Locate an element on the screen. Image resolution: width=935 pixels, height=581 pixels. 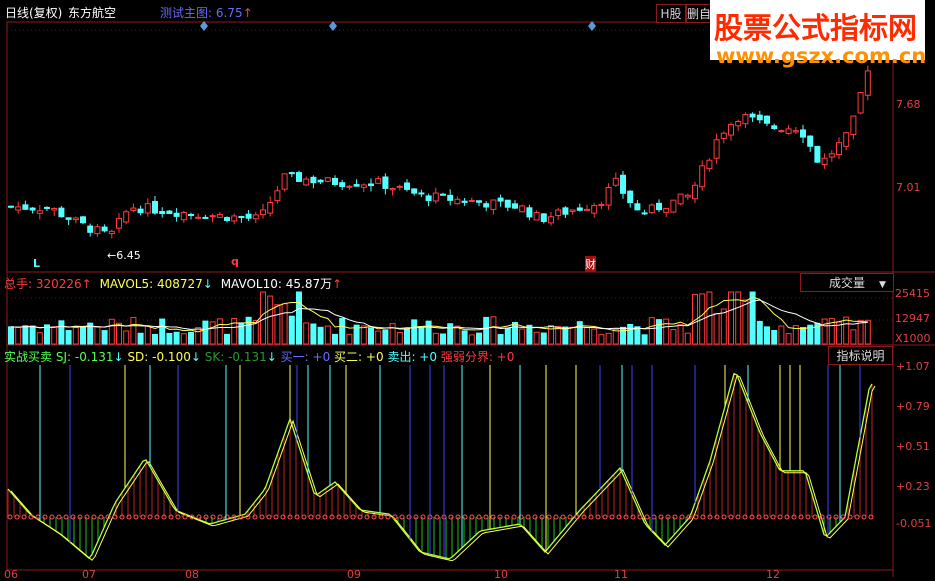
h-share-button: H股 is located at coordinates (671, 13).